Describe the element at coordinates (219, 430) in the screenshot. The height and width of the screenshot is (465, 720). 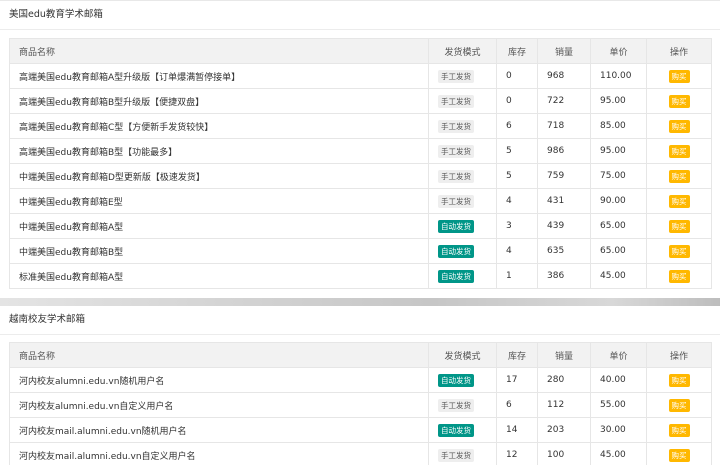
I see `product-name: 河内校友mail.alumni.edu.vn随机用户名` at that location.